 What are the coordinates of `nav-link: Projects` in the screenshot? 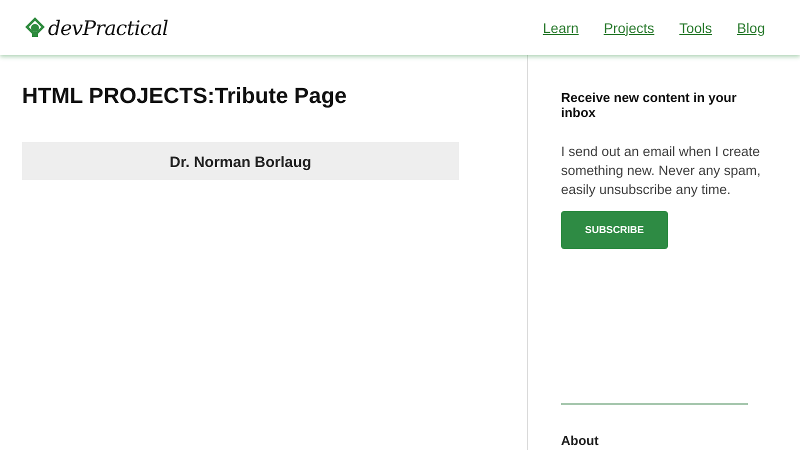 It's located at (629, 28).